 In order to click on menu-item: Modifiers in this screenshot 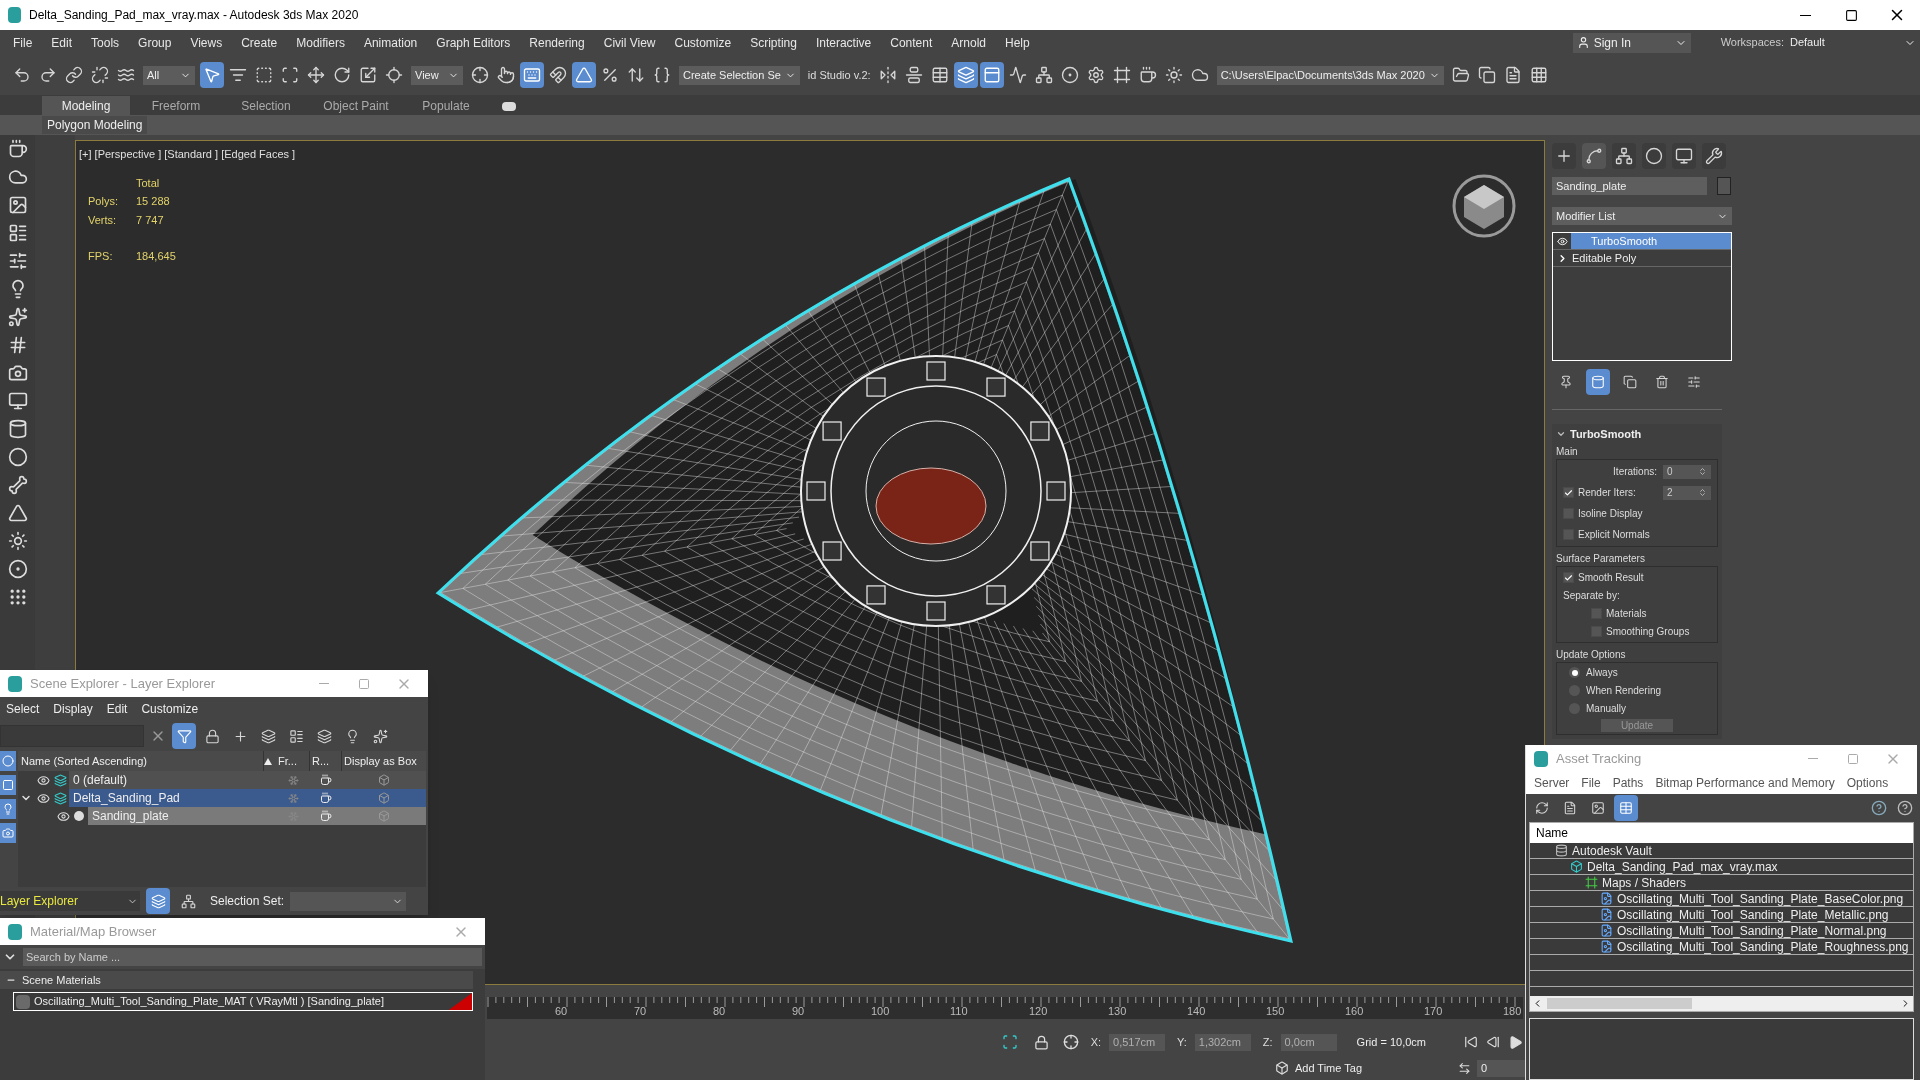, I will do `click(320, 42)`.